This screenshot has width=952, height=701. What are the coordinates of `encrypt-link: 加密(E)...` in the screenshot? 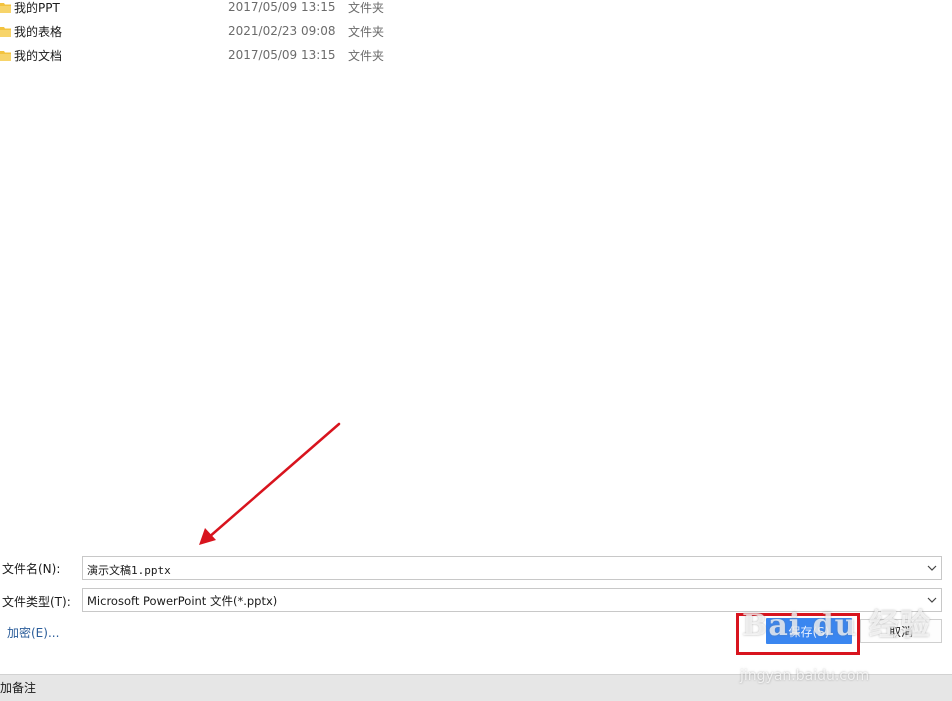 It's located at (33, 632).